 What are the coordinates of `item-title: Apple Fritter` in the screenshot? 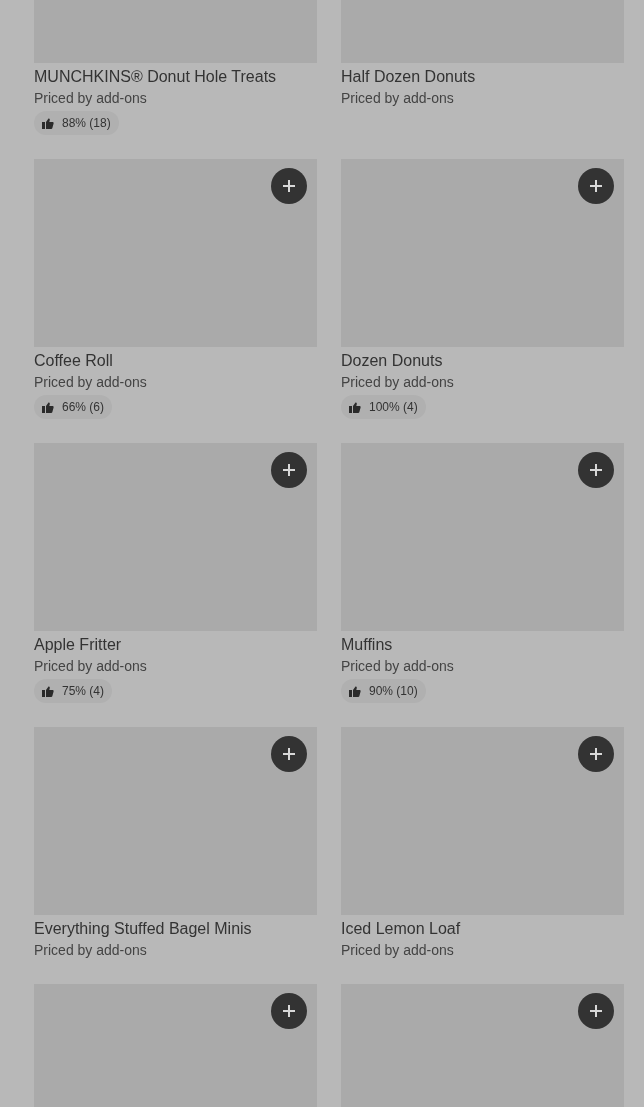 It's located at (78, 645).